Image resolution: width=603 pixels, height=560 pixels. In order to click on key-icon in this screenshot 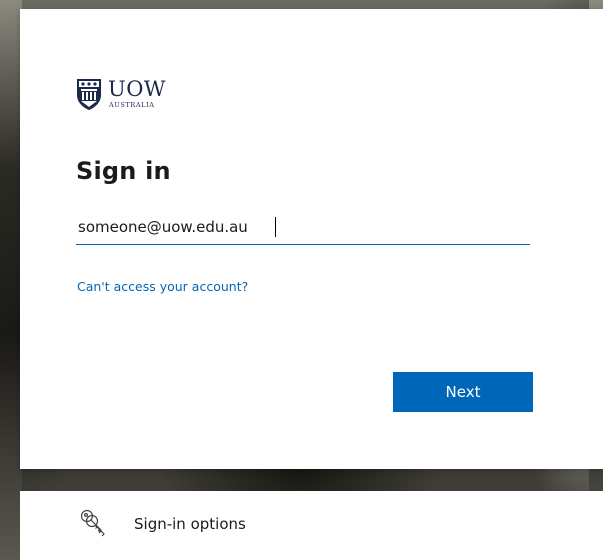, I will do `click(92, 523)`.